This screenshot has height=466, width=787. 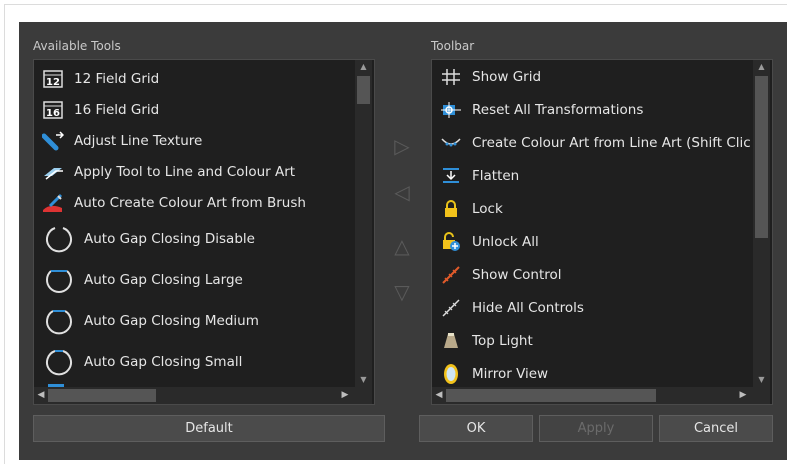 What do you see at coordinates (138, 141) in the screenshot?
I see `item-label: Adjust Line Texture` at bounding box center [138, 141].